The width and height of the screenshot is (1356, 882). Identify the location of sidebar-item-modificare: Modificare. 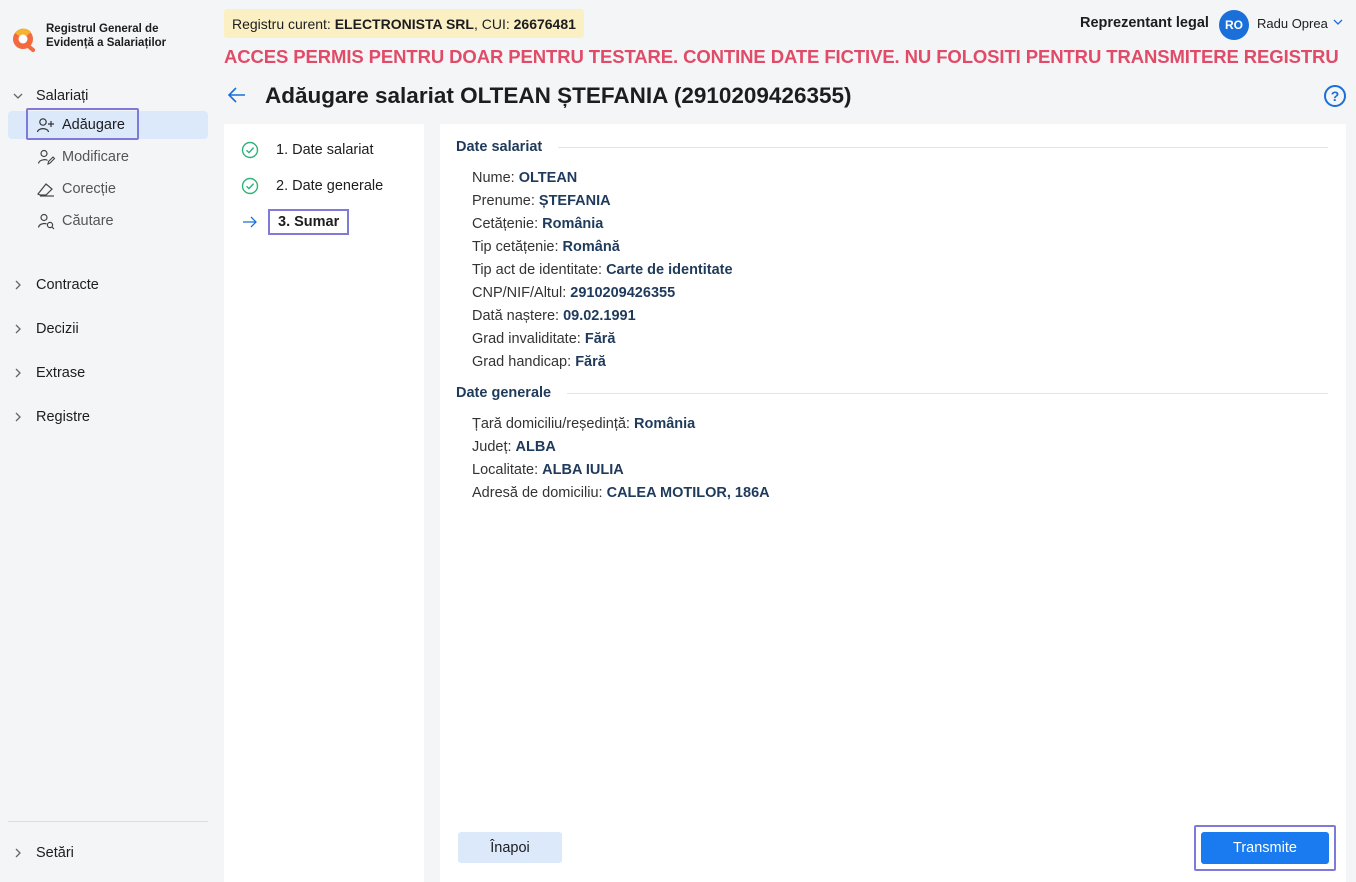
(108, 157).